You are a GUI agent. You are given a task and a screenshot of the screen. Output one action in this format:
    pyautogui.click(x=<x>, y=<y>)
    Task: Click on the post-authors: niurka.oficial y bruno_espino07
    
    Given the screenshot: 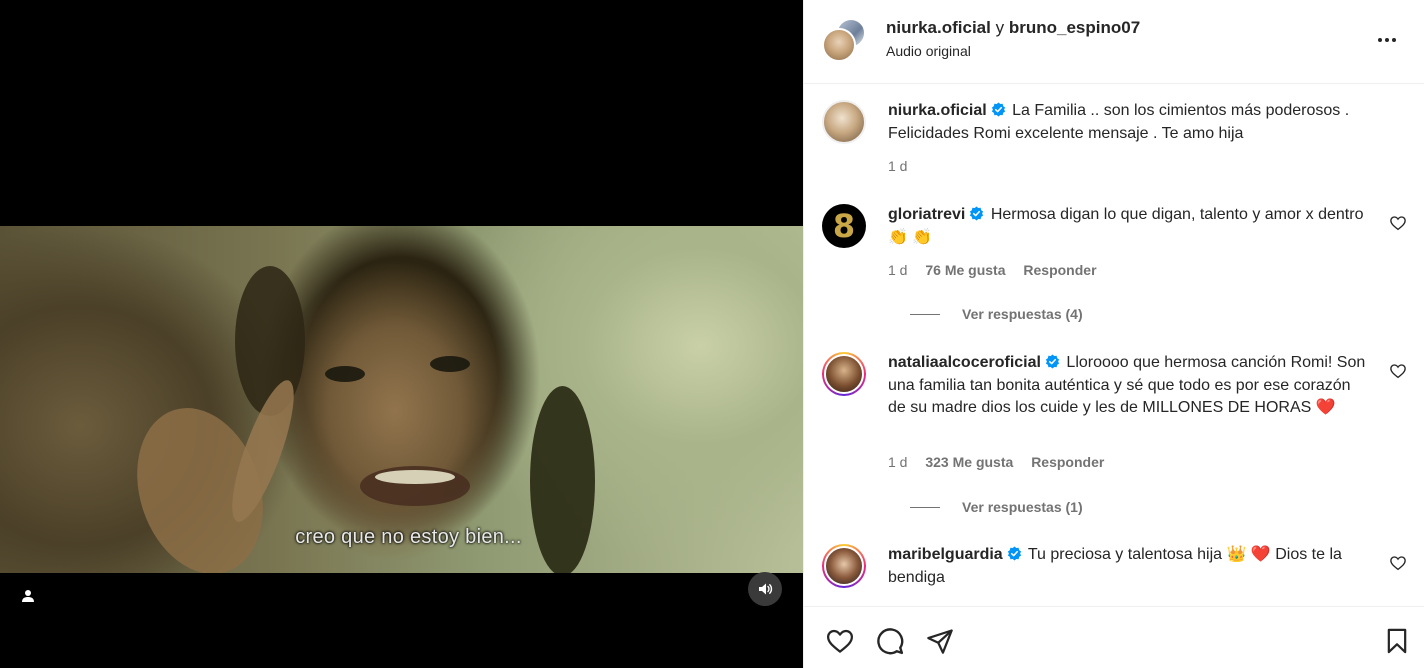 What is the action you would take?
    pyautogui.click(x=1013, y=28)
    